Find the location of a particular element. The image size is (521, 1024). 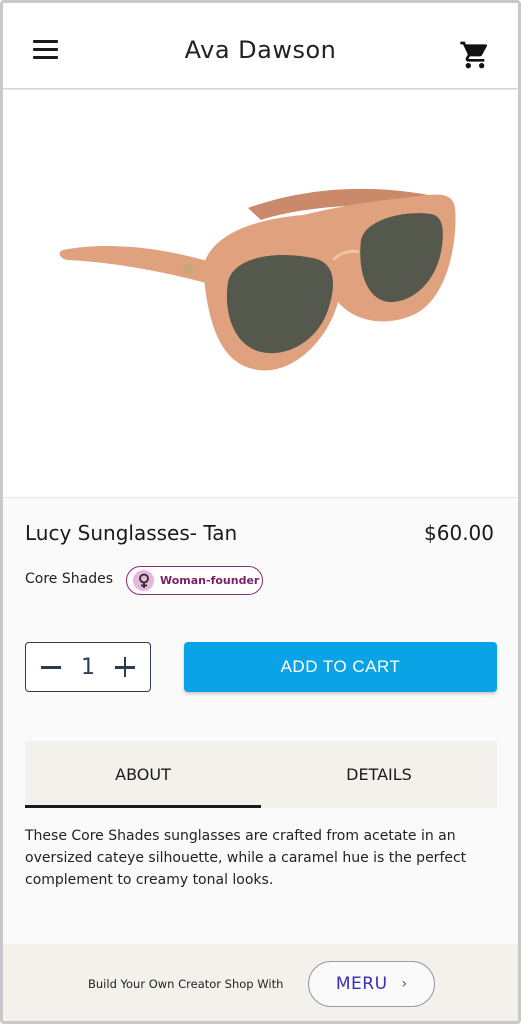

tab-details: DETAILS is located at coordinates (379, 774).